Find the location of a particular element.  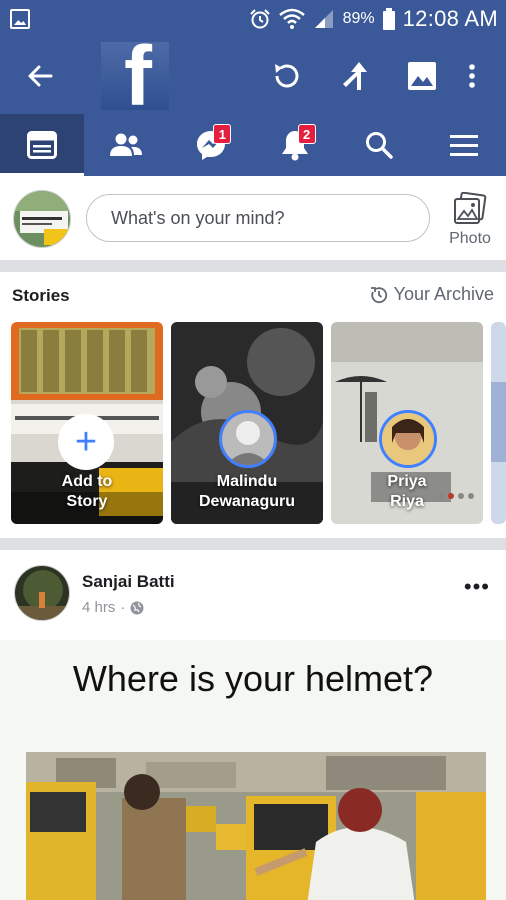

tab-friends is located at coordinates (126, 145).